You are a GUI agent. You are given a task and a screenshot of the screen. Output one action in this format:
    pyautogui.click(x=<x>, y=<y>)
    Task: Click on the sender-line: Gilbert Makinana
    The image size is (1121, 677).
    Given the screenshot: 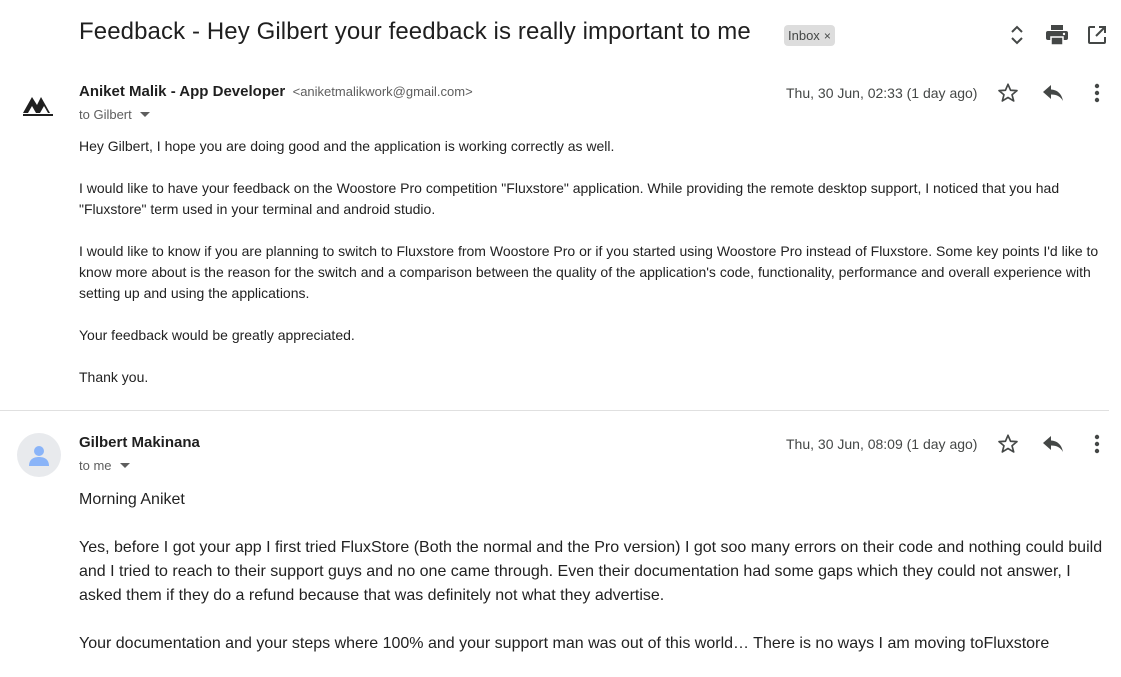 What is the action you would take?
    pyautogui.click(x=139, y=443)
    